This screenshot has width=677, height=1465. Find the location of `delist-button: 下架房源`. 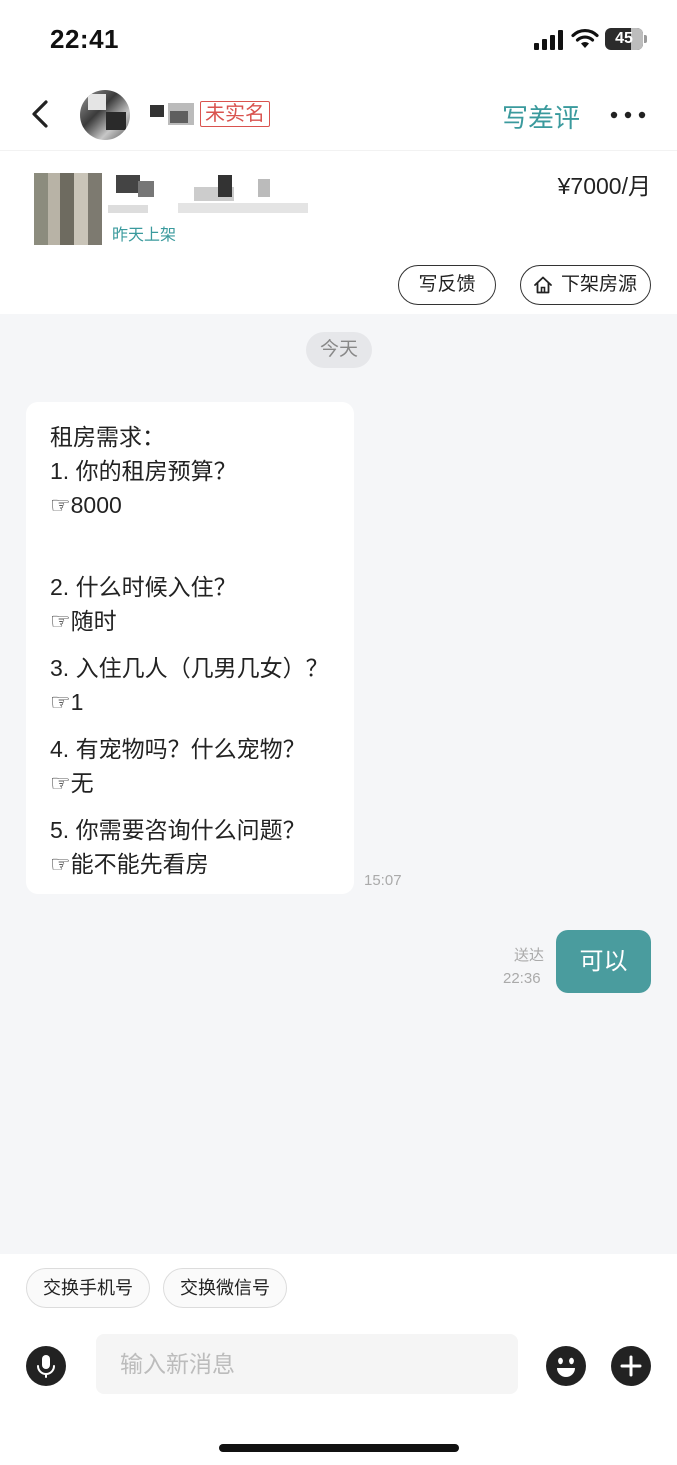

delist-button: 下架房源 is located at coordinates (585, 285).